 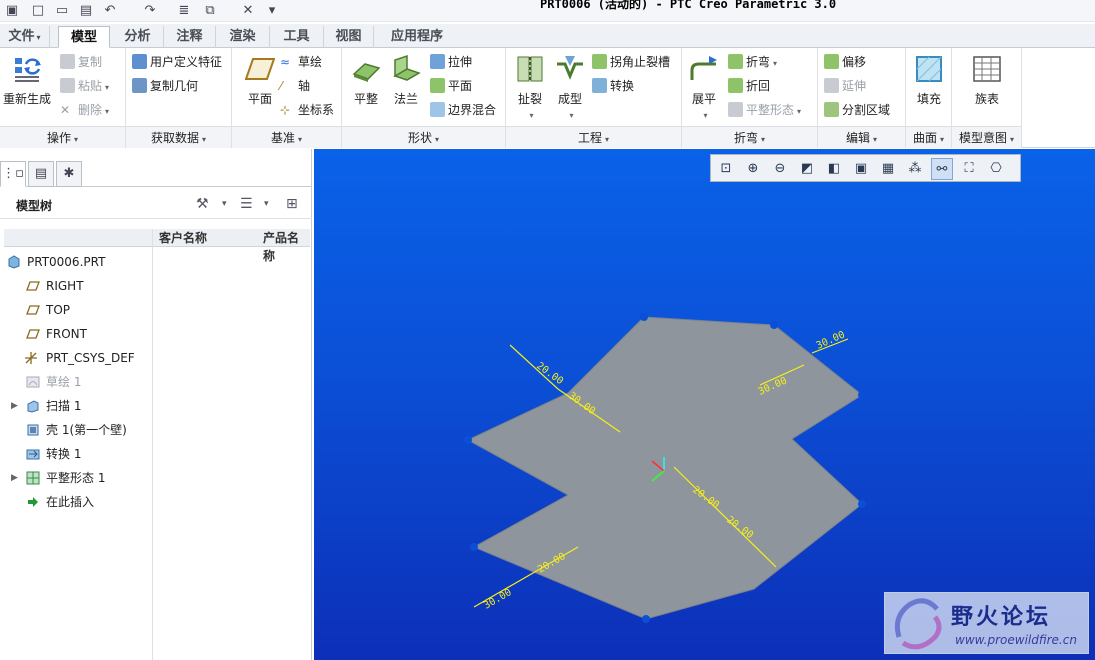 I want to click on tree-settings-dropdown-icon: ▾, so click(x=224, y=204).